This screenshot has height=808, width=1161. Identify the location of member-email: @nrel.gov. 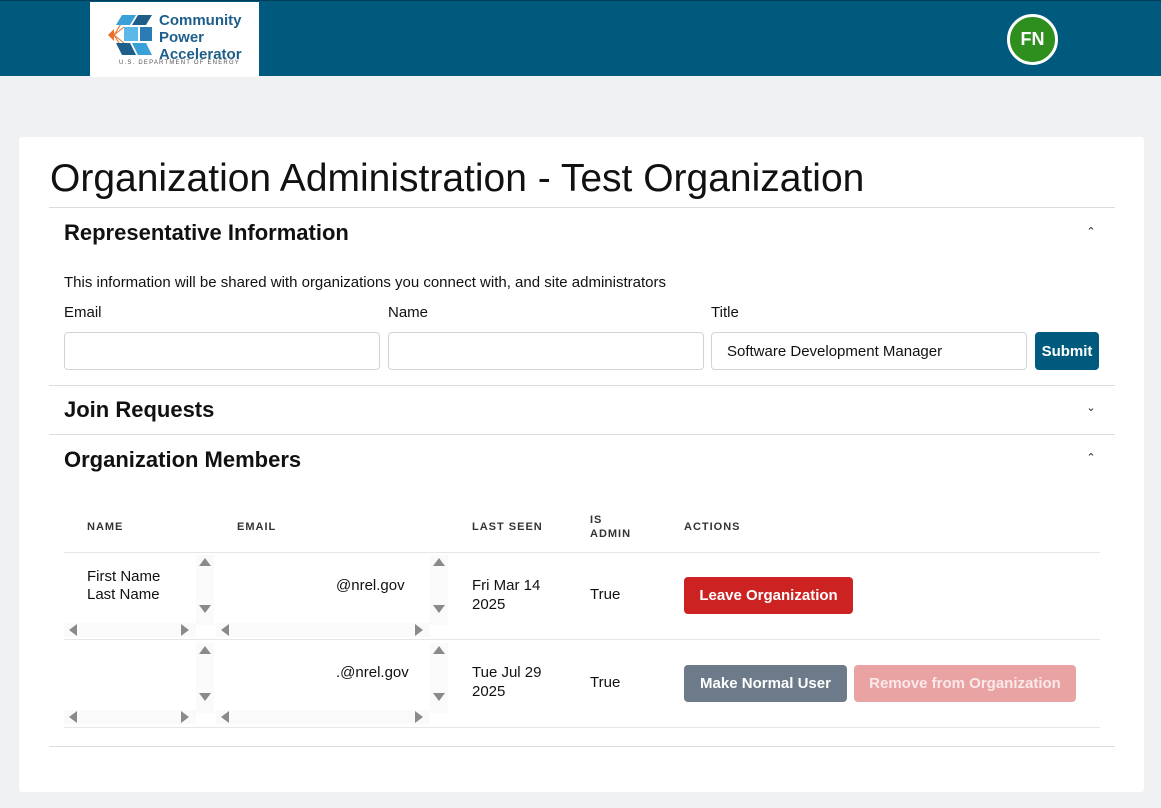
(370, 585).